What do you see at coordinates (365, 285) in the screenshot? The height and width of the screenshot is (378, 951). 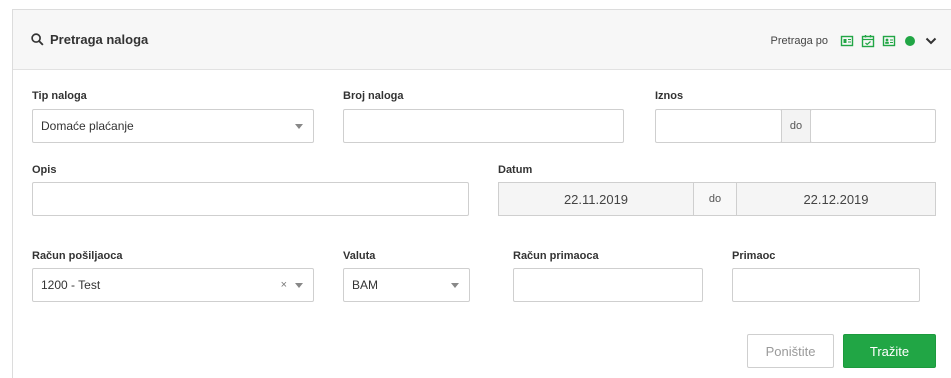 I see `valuta-value: BAM` at bounding box center [365, 285].